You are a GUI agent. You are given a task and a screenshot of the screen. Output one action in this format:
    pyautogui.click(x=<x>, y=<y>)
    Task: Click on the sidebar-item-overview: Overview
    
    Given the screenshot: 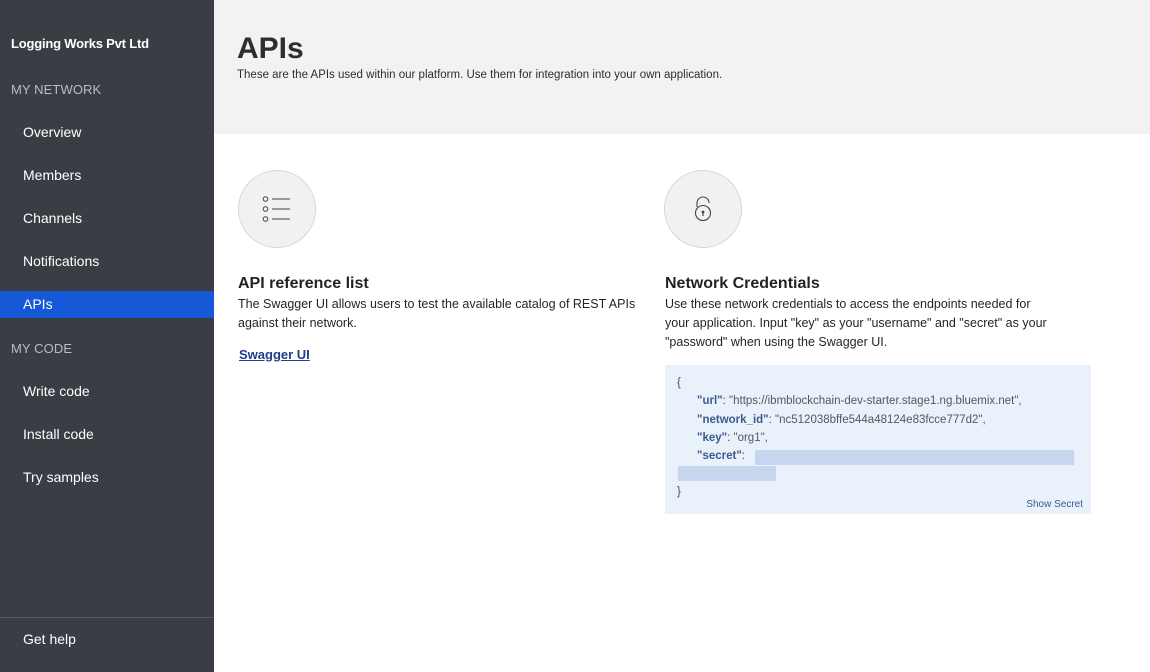 What is the action you would take?
    pyautogui.click(x=107, y=132)
    